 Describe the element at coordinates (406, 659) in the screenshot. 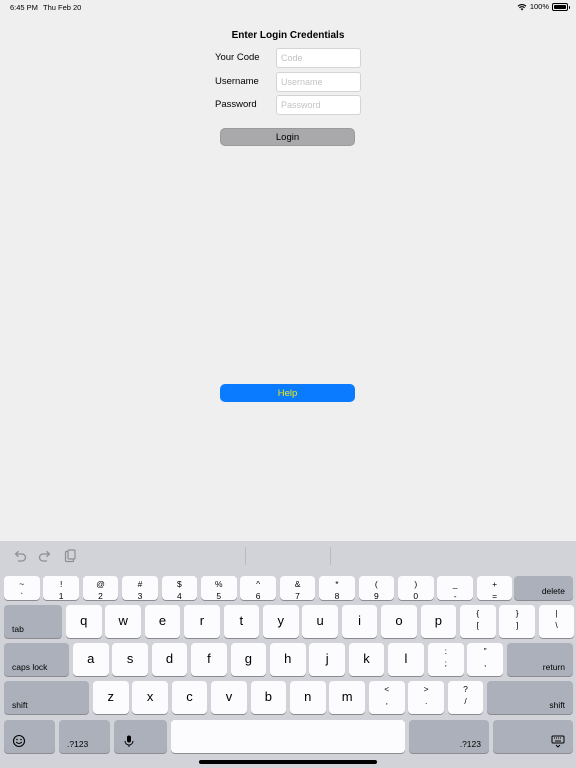

I see `key-l: l` at that location.